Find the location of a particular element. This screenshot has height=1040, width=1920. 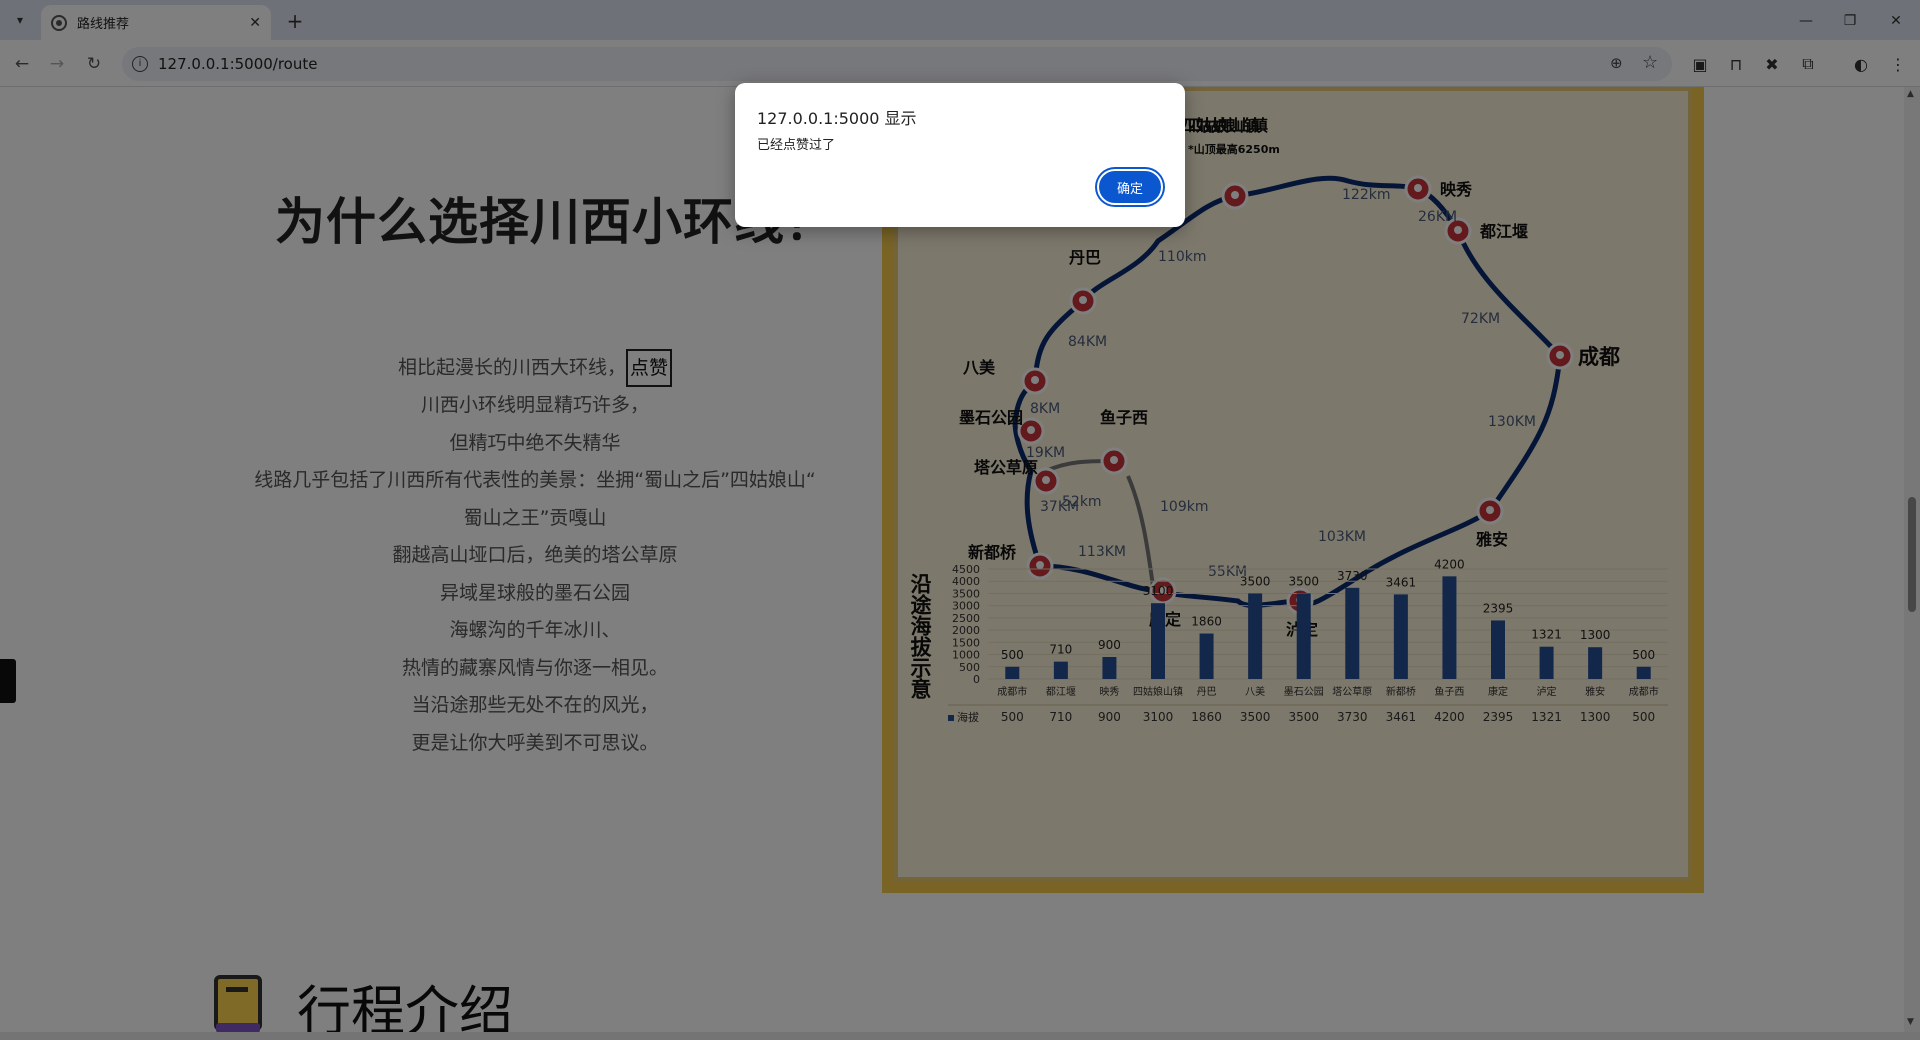

alert-dialog: 127.0.0.1:5000 显示 已经点赞过了 确定 is located at coordinates (960, 155).